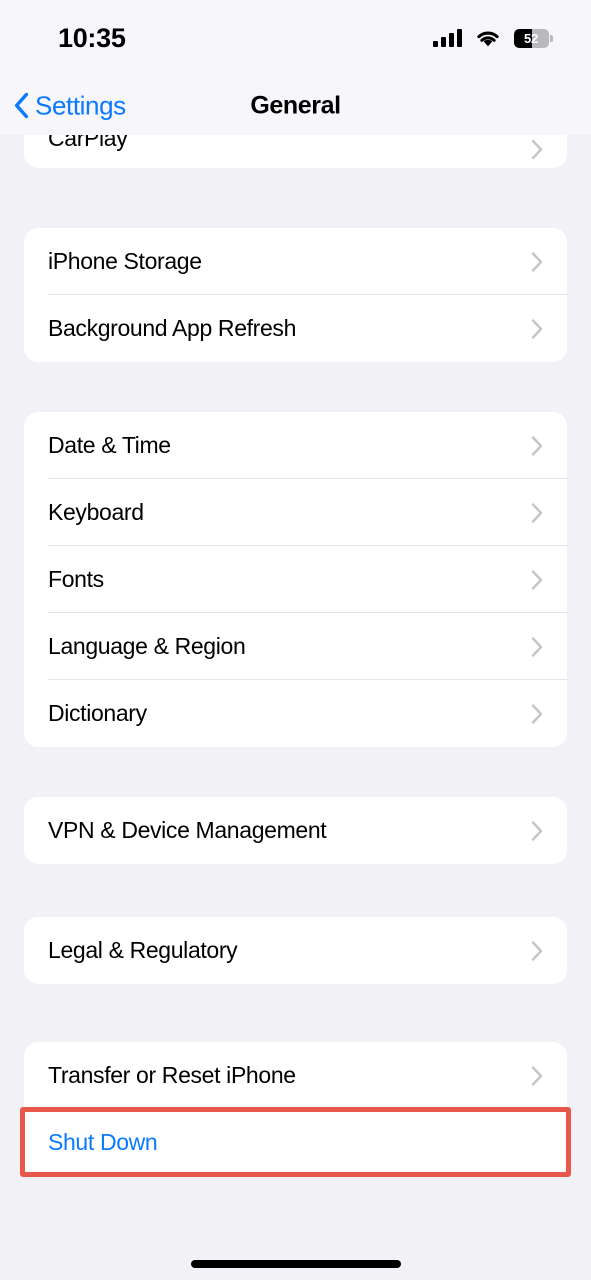  I want to click on settings-row-label: Date & Time, so click(109, 445).